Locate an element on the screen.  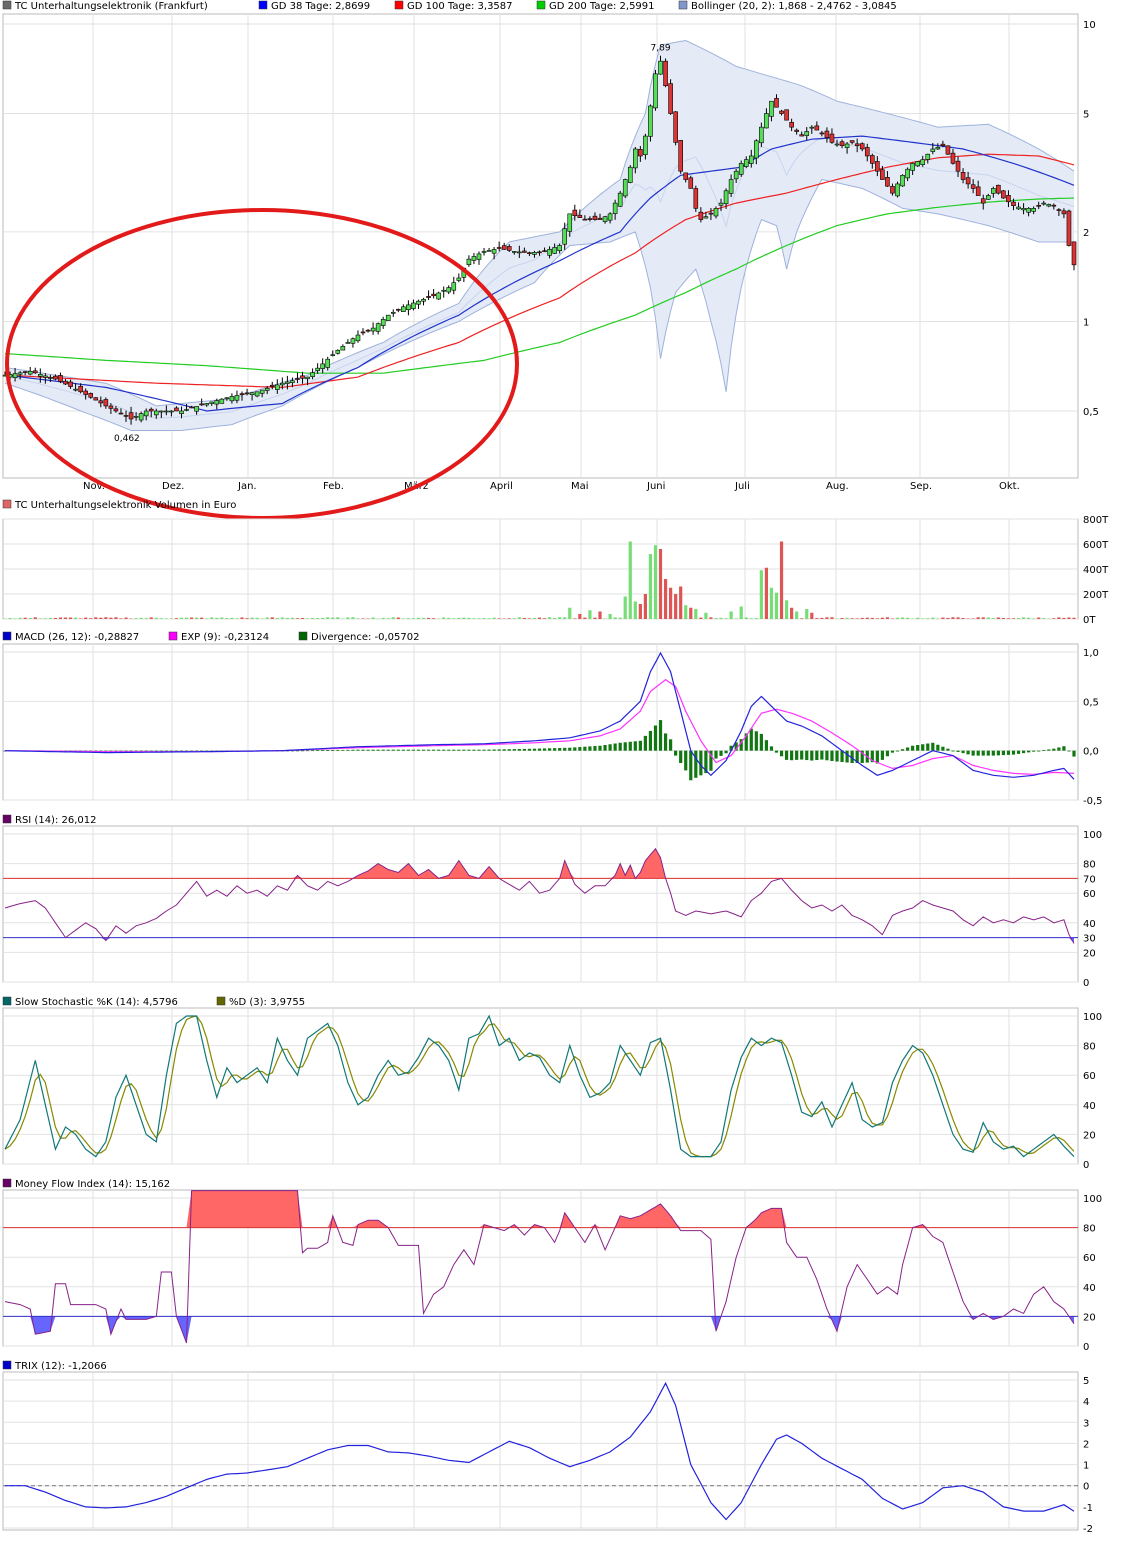
trix-y-tick: -1 is located at coordinates (1088, 1508).